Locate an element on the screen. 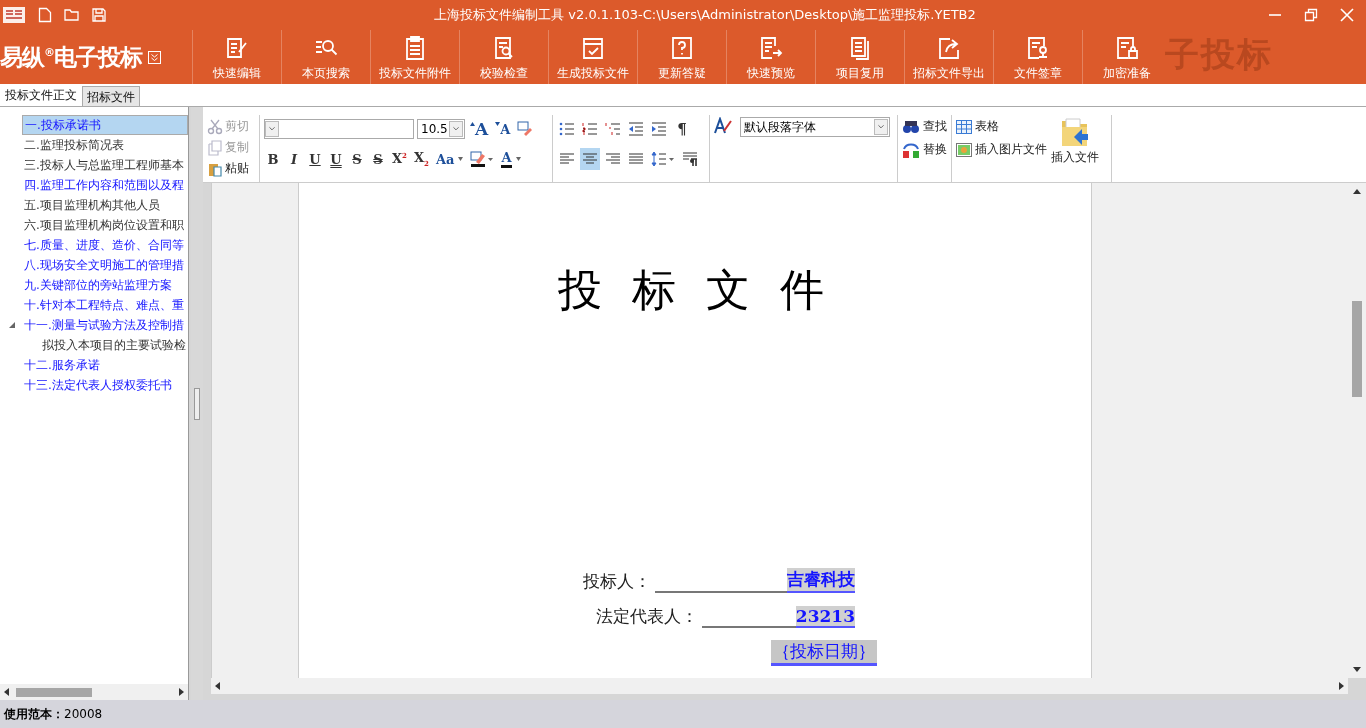 The height and width of the screenshot is (728, 1366). bullets-icon is located at coordinates (567, 129).